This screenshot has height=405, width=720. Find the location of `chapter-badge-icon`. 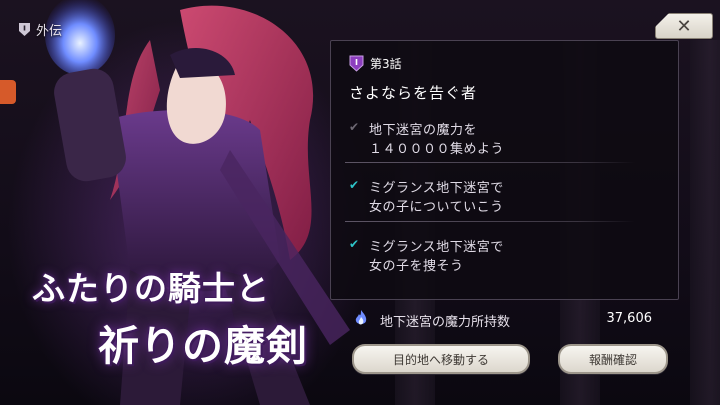

chapter-badge-icon is located at coordinates (356, 63).